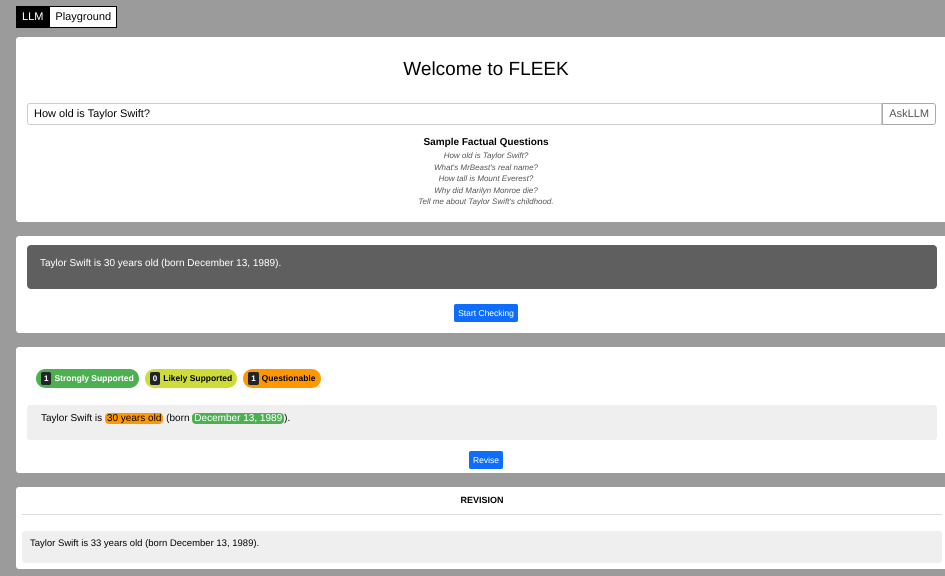 This screenshot has width=945, height=576. I want to click on sample-question: Tell me about Taylor Swift's childhood., so click(486, 202).